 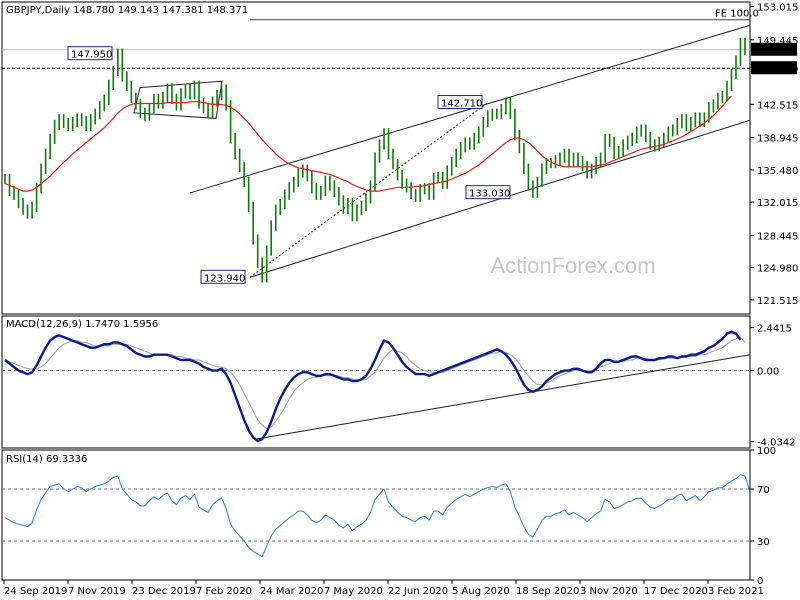 What do you see at coordinates (91, 55) in the screenshot?
I see `price-annotation-label: 147.950` at bounding box center [91, 55].